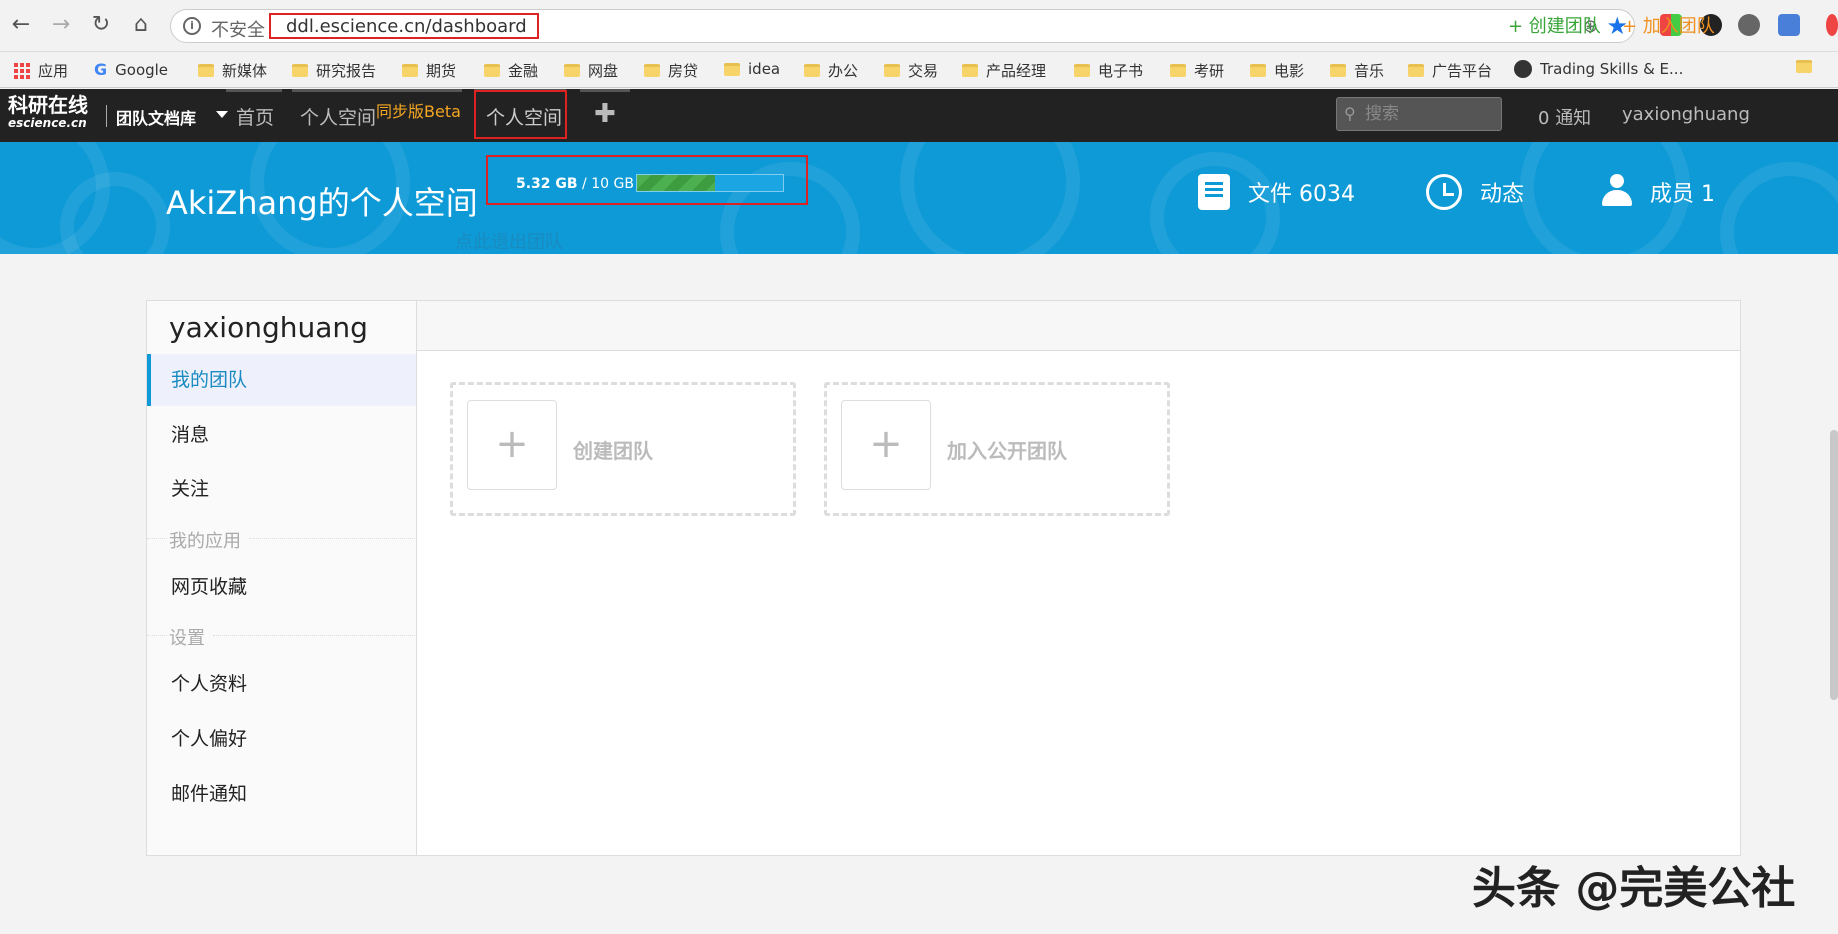  I want to click on sidebar-group-apps: 我的应用, so click(281, 540).